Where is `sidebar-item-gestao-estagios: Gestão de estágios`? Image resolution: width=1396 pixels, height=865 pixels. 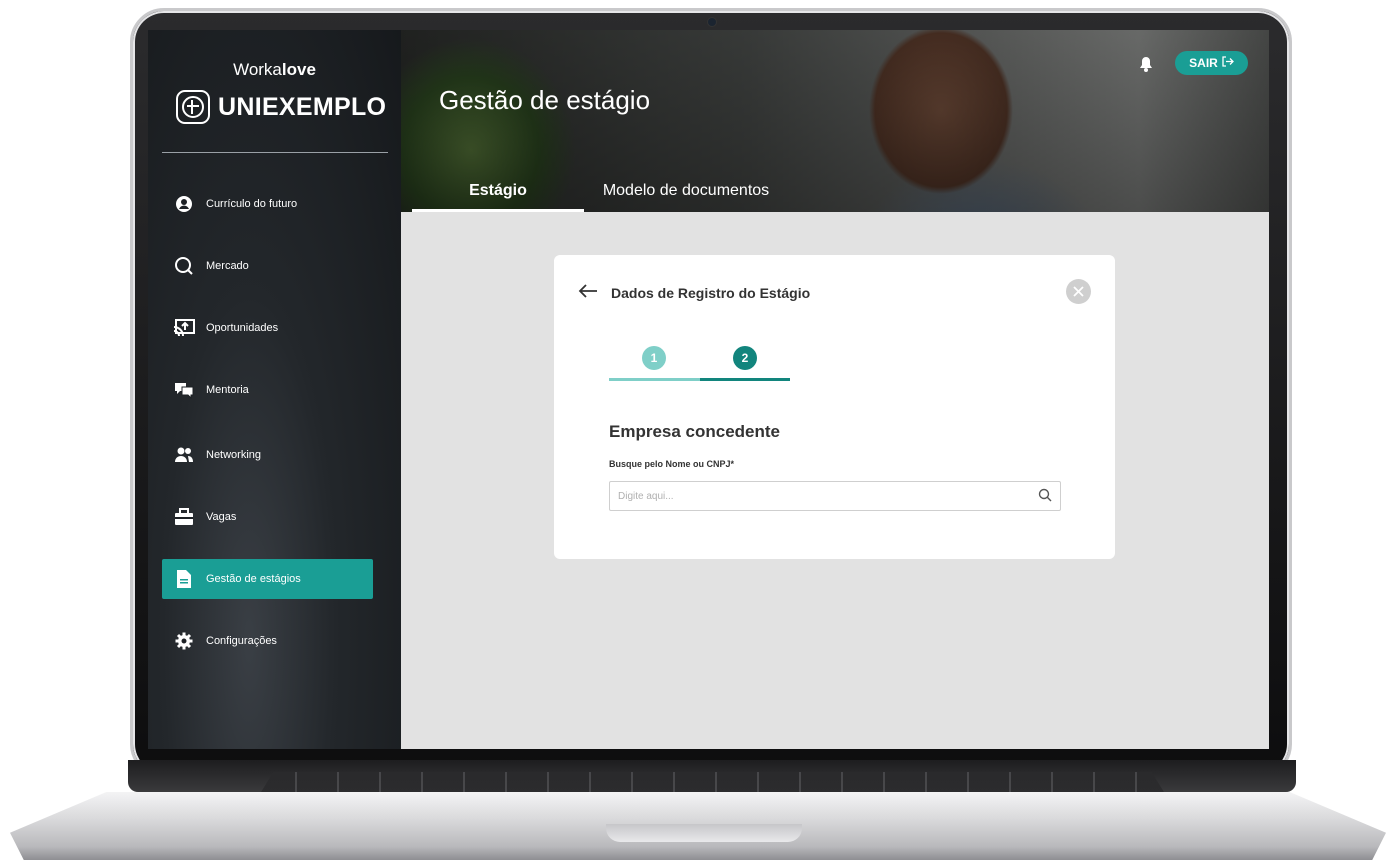
sidebar-item-gestao-estagios: Gestão de estágios is located at coordinates (267, 579).